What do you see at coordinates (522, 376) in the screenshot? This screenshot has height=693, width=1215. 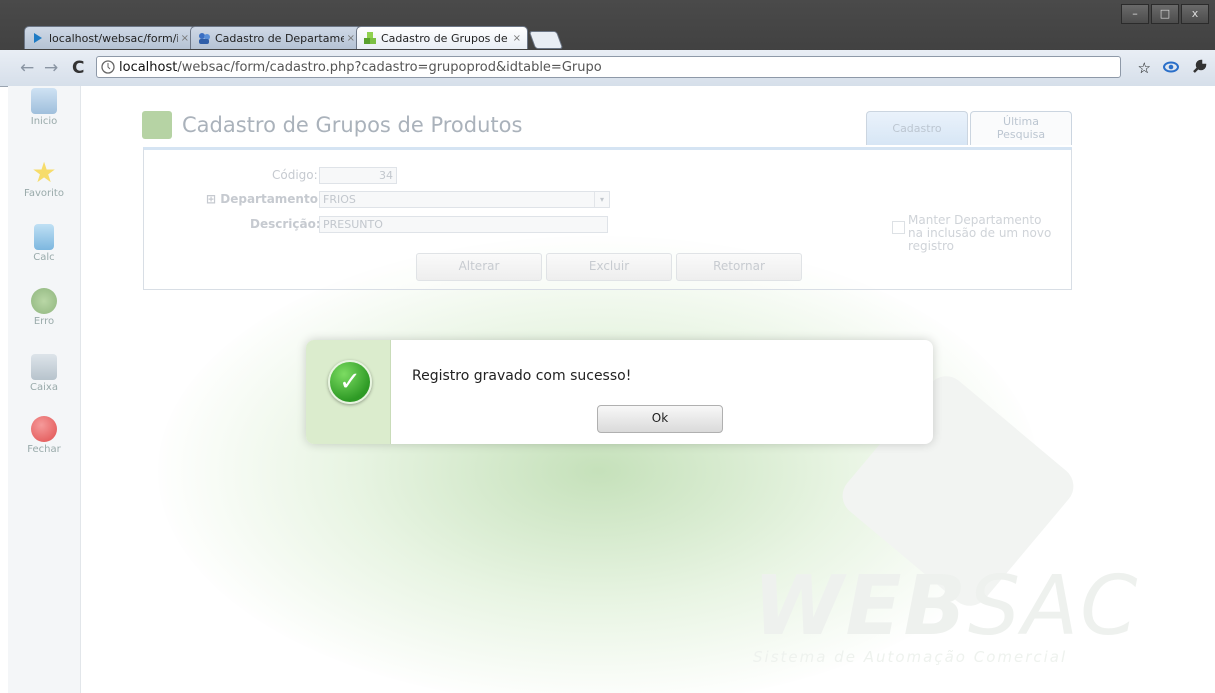 I see `dialog-message: Registro gravado com sucesso!` at bounding box center [522, 376].